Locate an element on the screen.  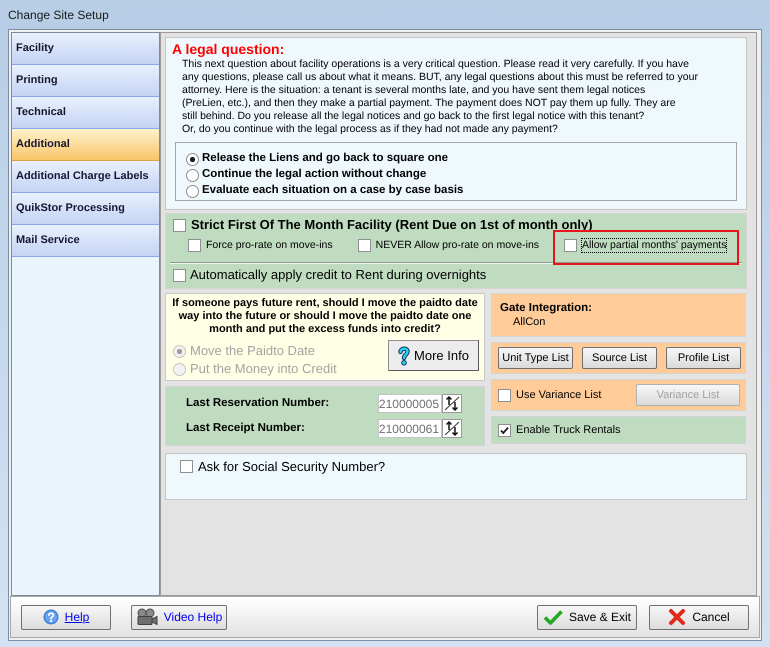
question-mark-icon is located at coordinates (404, 356).